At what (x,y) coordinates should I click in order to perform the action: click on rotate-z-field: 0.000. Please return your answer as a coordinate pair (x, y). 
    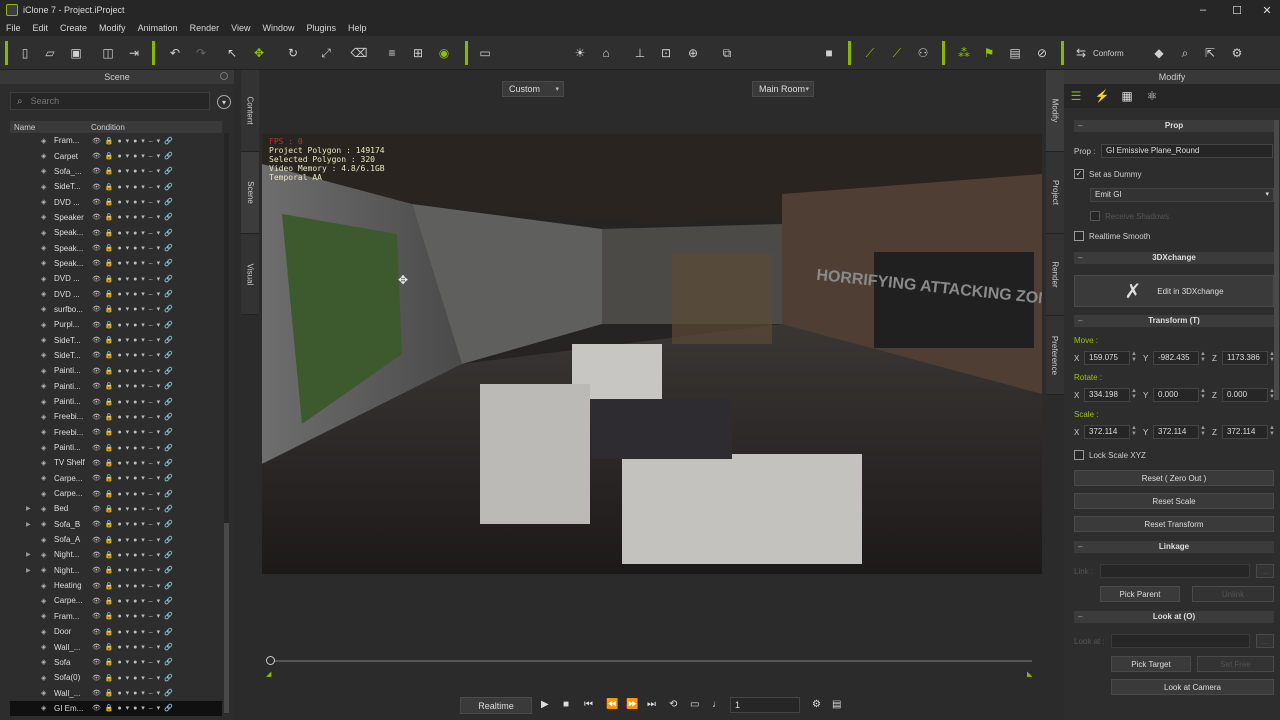
    Looking at the image, I should click on (1245, 395).